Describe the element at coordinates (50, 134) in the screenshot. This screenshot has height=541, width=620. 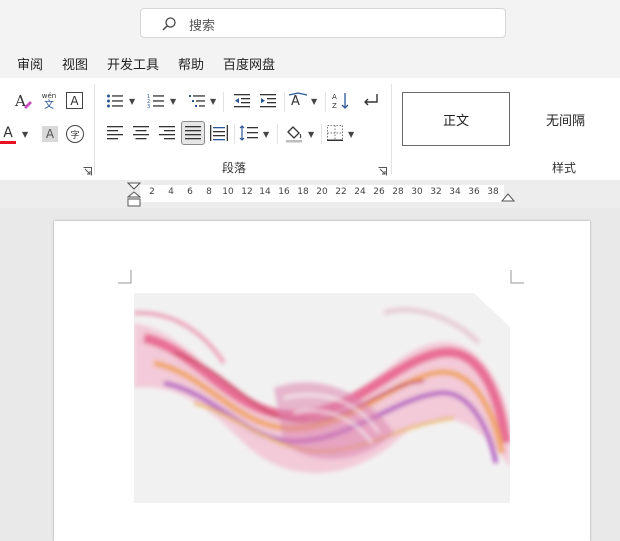
I see `character-shading-button: A` at that location.